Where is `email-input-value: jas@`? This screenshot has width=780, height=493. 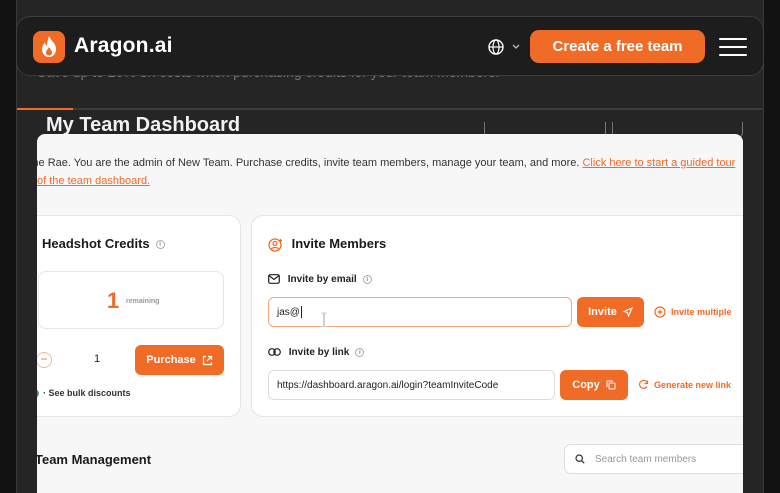
email-input-value: jas@ is located at coordinates (288, 312).